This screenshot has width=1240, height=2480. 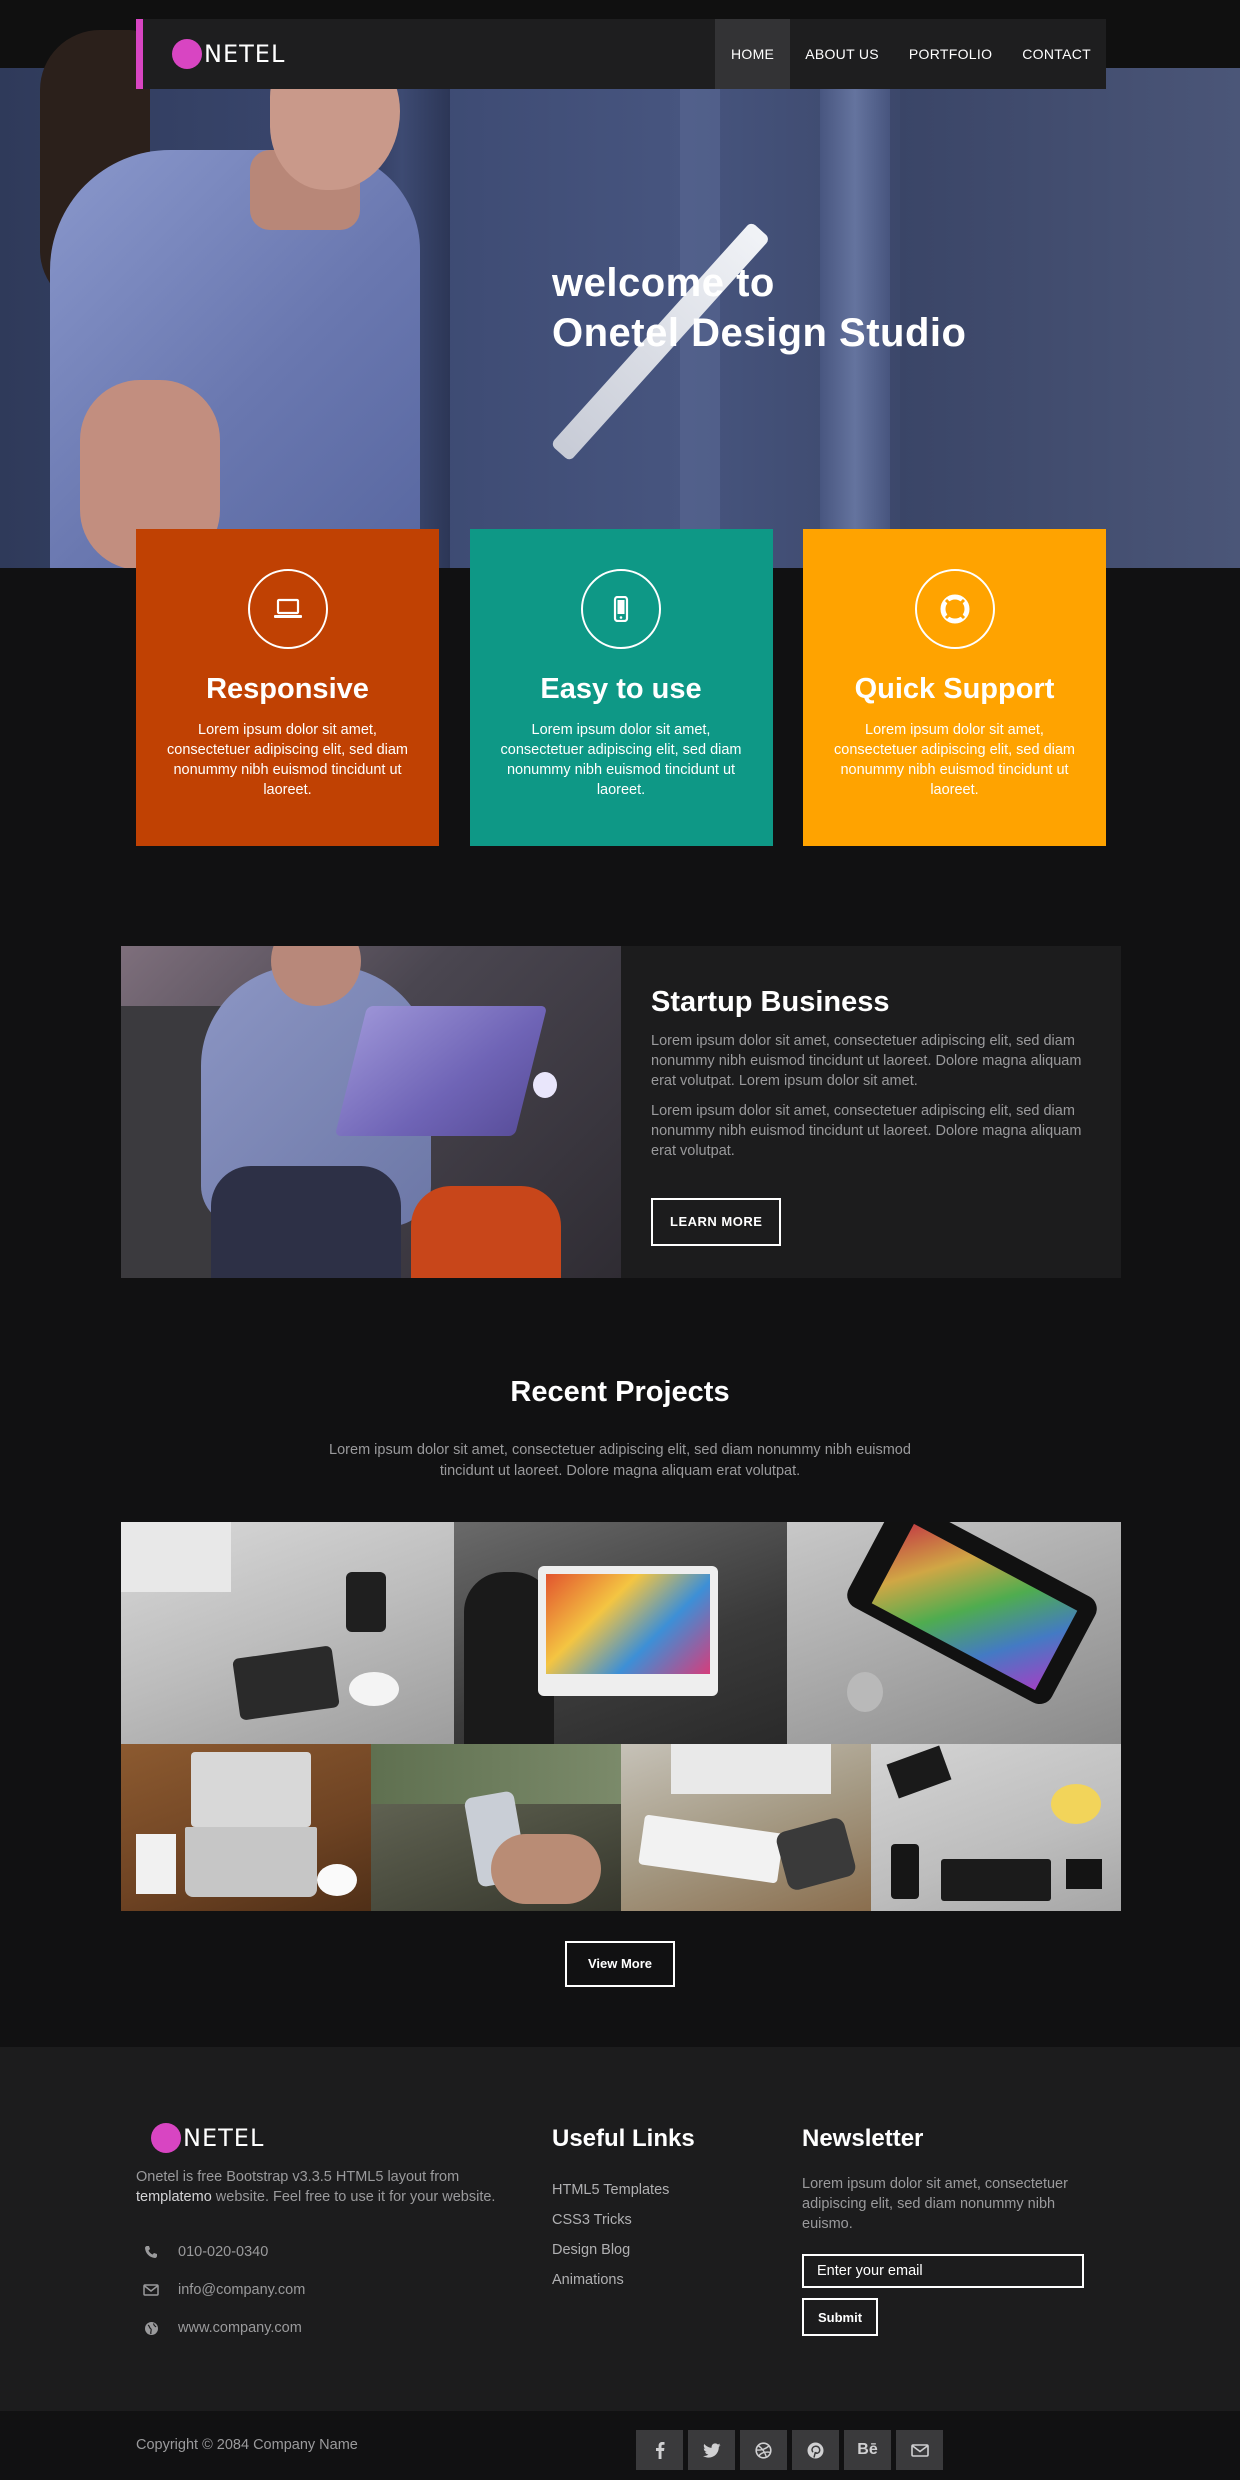 I want to click on newsletter-title: Newsletter, so click(x=863, y=2138).